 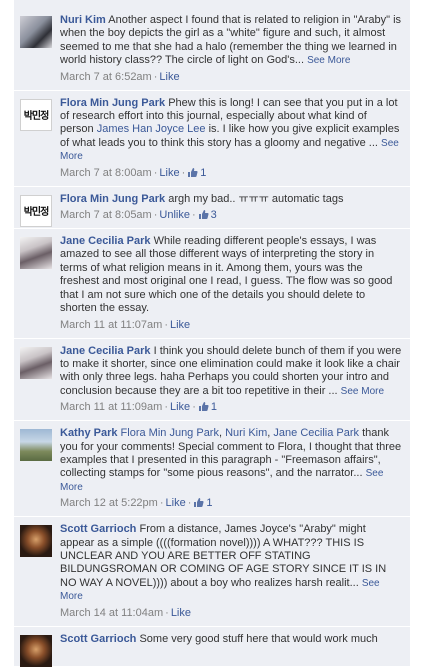 I want to click on like-count: 3, so click(x=207, y=215).